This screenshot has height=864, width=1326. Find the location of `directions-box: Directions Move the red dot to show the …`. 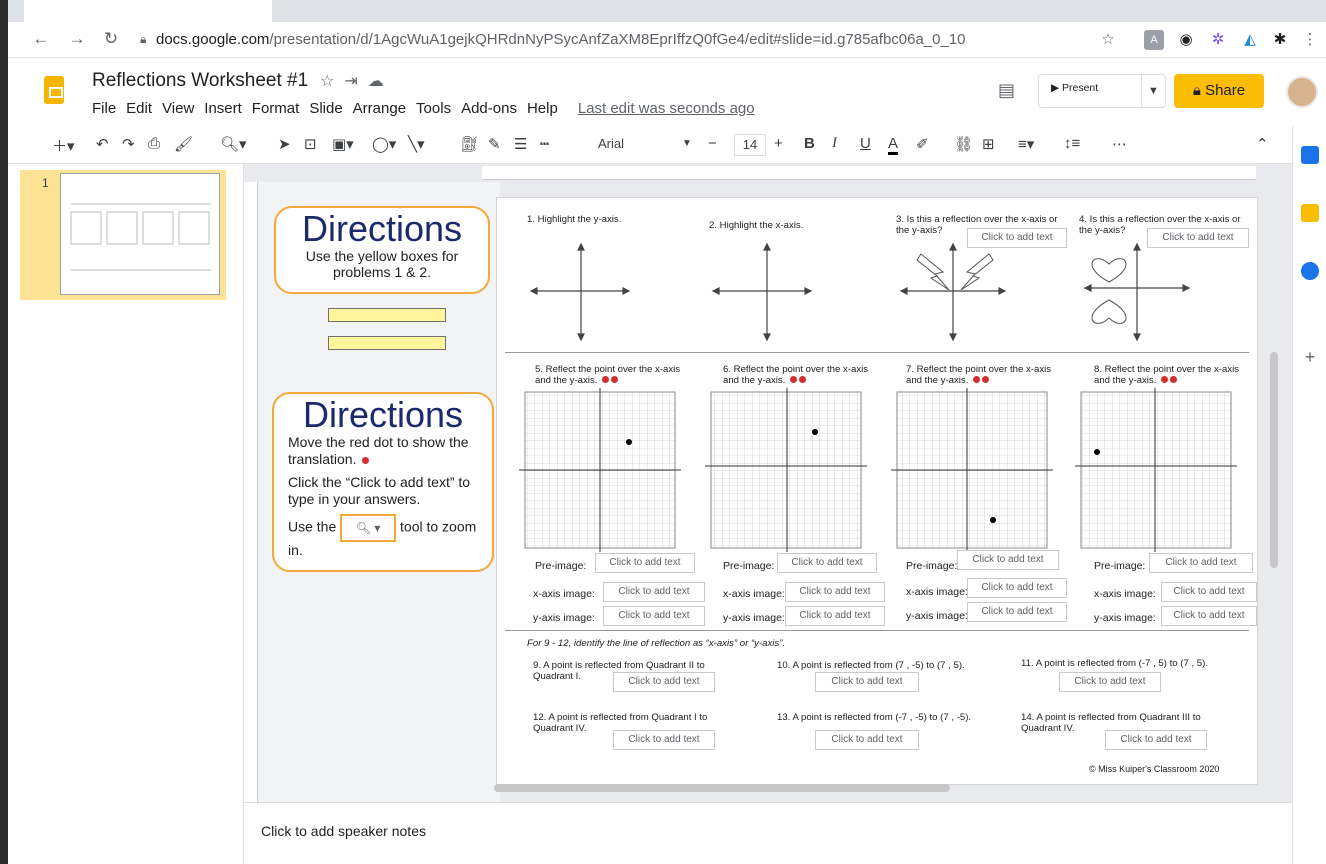

directions-box: Directions Move the red dot to show the … is located at coordinates (383, 482).